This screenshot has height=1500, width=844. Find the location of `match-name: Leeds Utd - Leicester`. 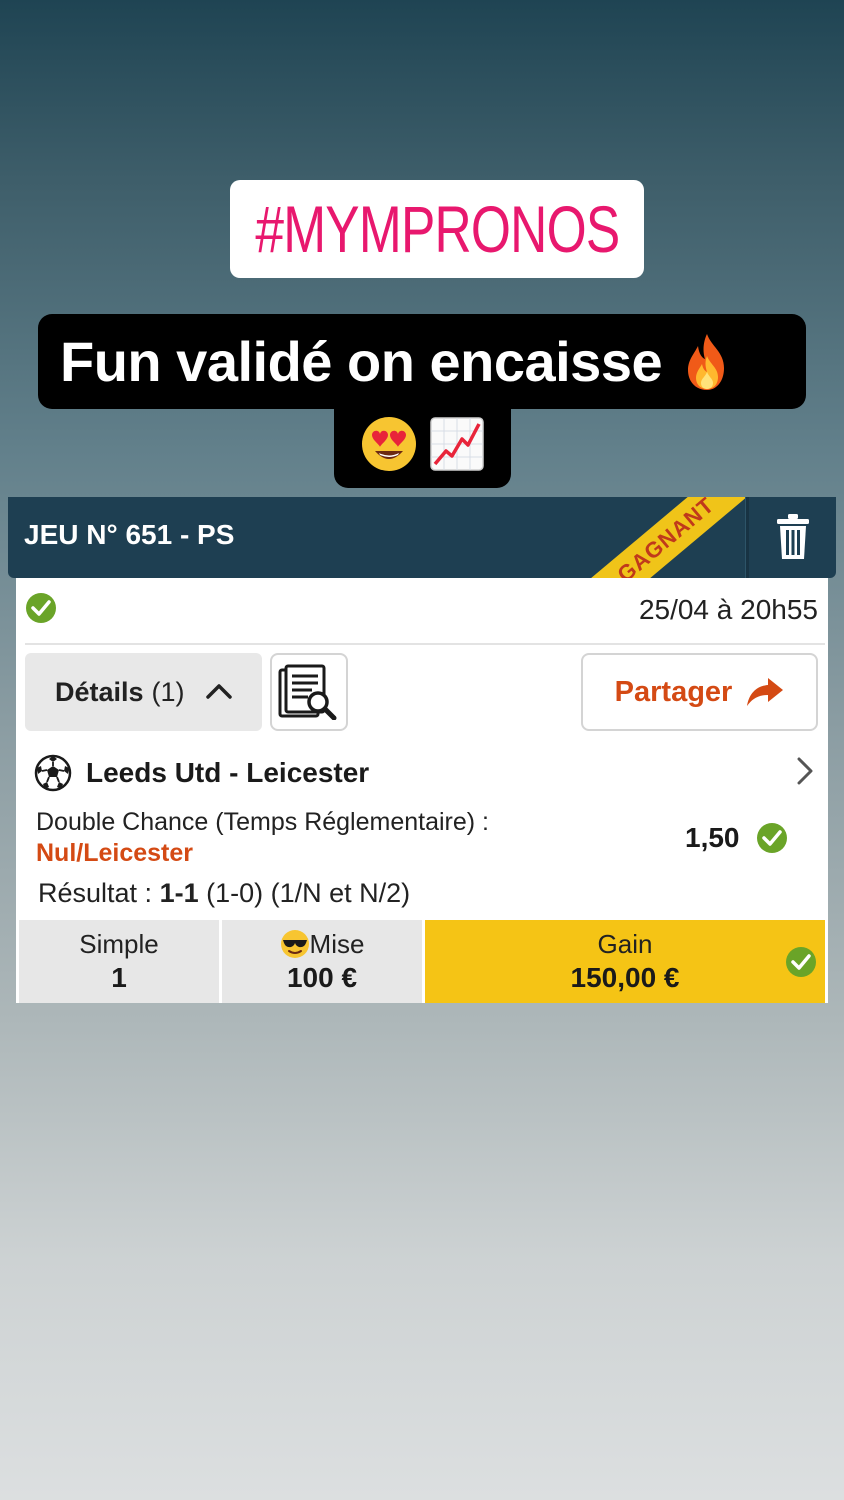

match-name: Leeds Utd - Leicester is located at coordinates (228, 772).